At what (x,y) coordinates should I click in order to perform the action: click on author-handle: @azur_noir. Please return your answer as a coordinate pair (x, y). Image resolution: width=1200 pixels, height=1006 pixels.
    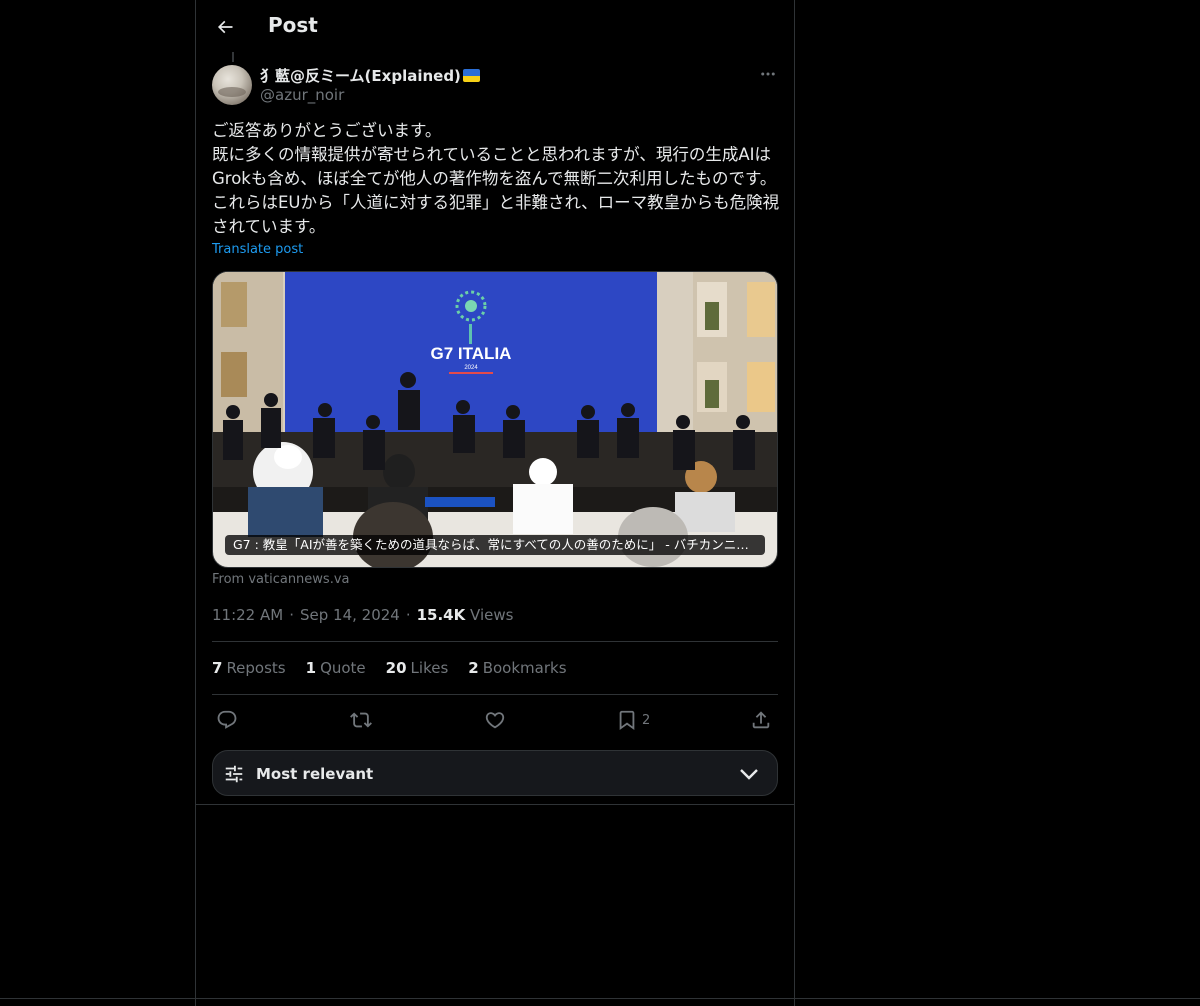
    Looking at the image, I should click on (302, 95).